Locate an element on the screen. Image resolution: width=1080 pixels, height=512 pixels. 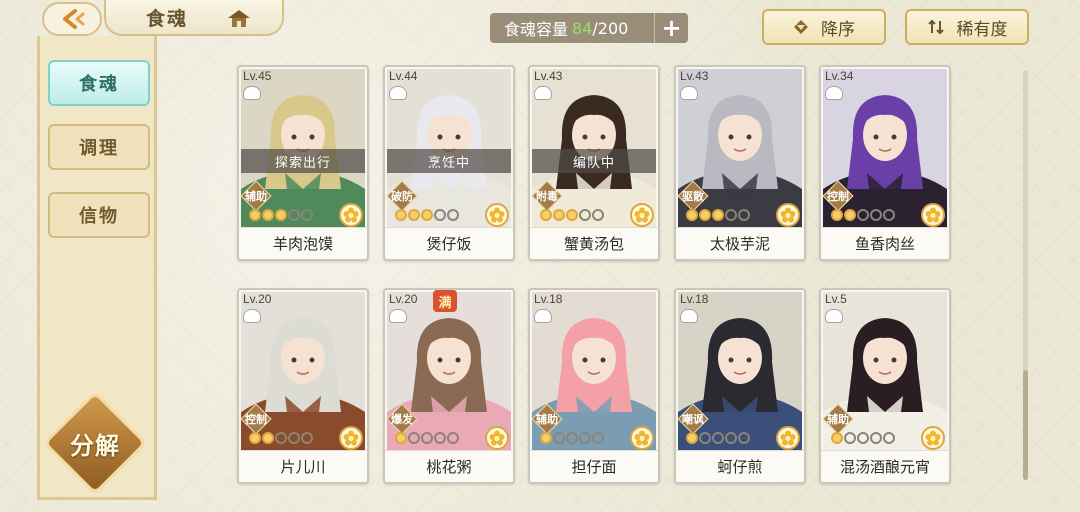
role-badge: 嘲讽 is located at coordinates (693, 419).